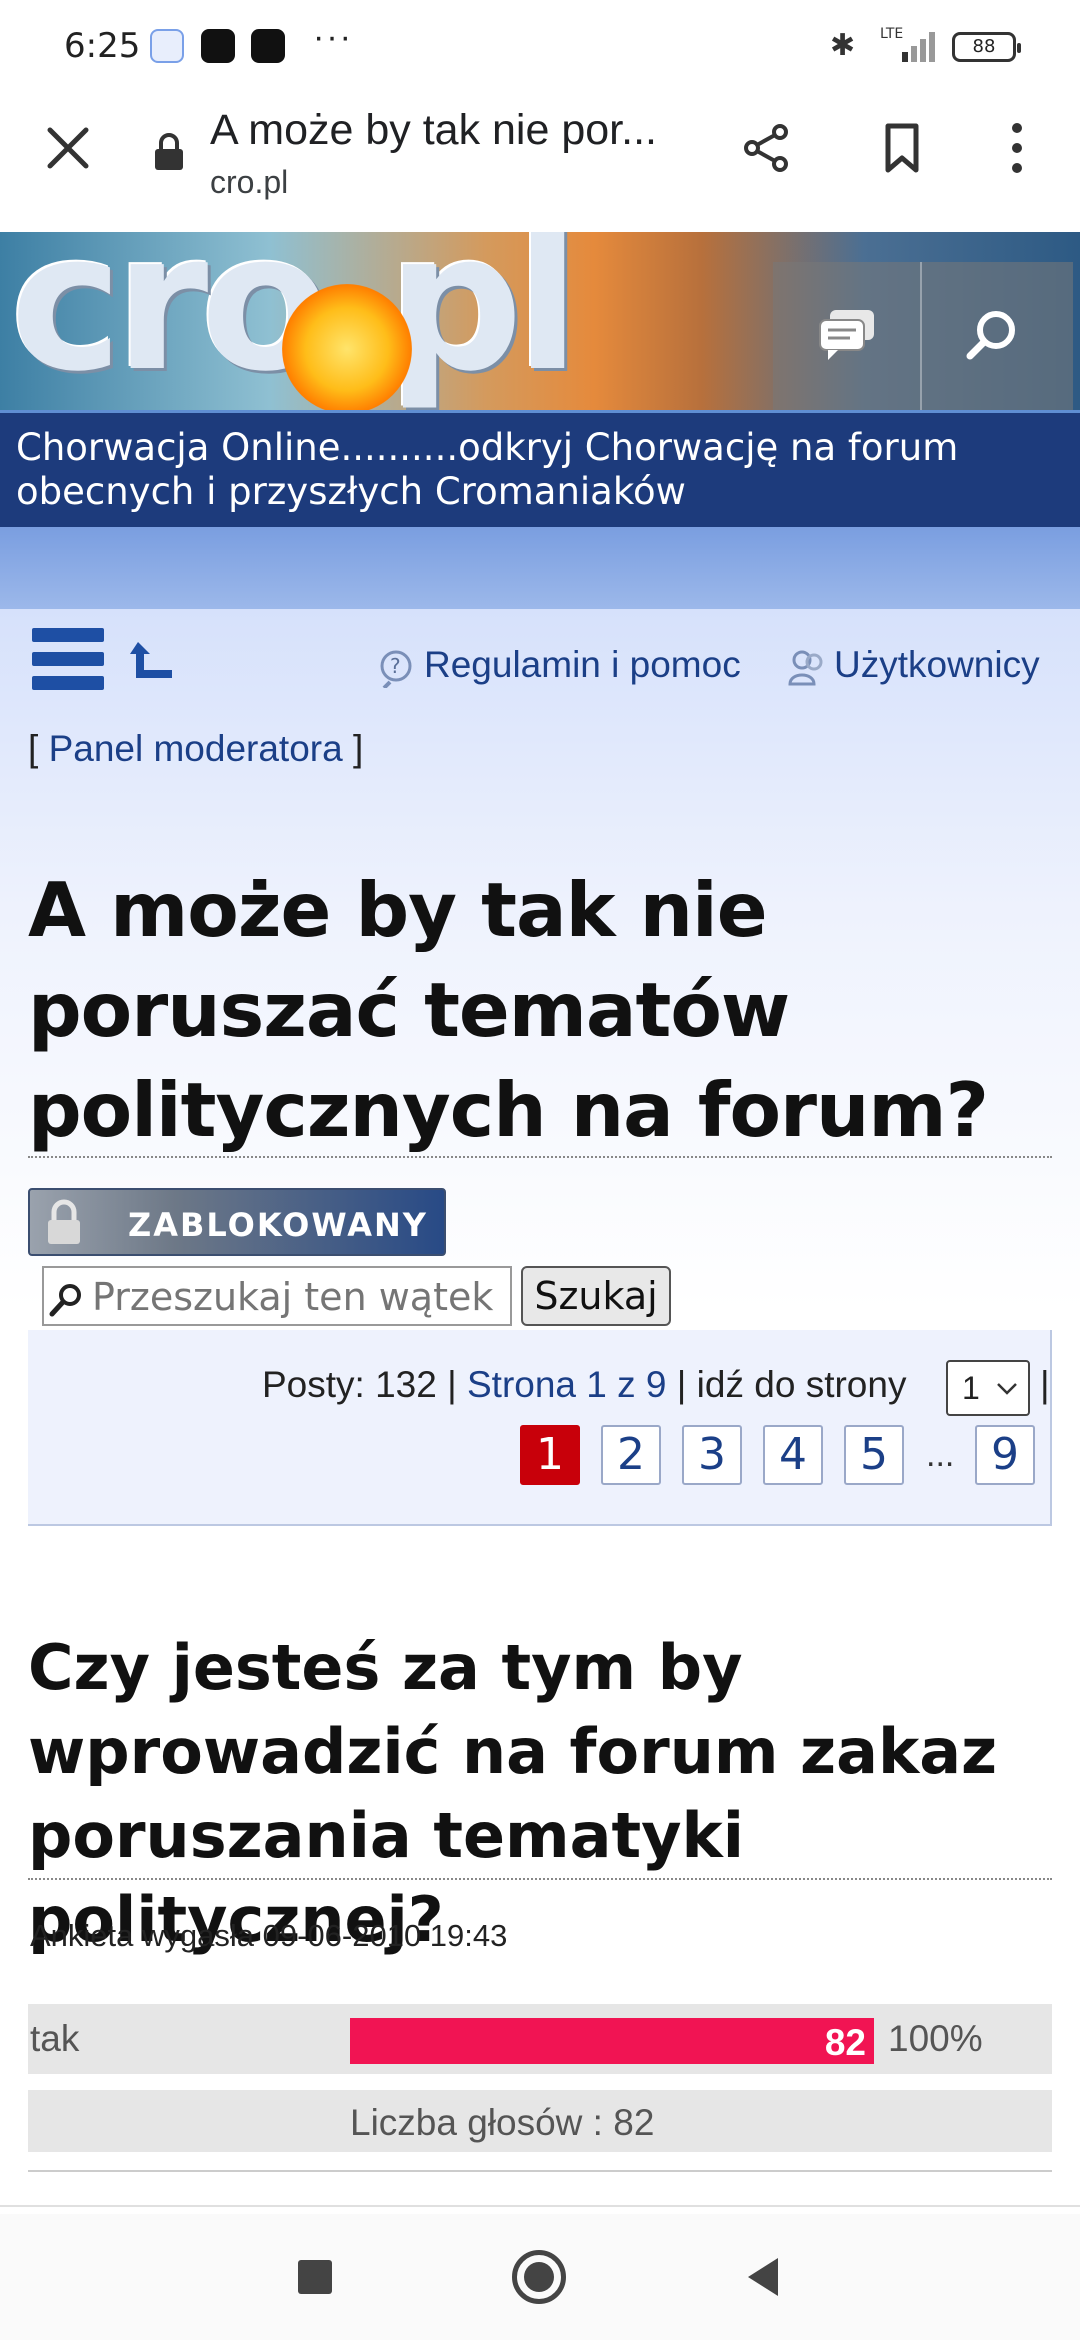 The width and height of the screenshot is (1080, 2340). I want to click on status-time: 6:25, so click(102, 46).